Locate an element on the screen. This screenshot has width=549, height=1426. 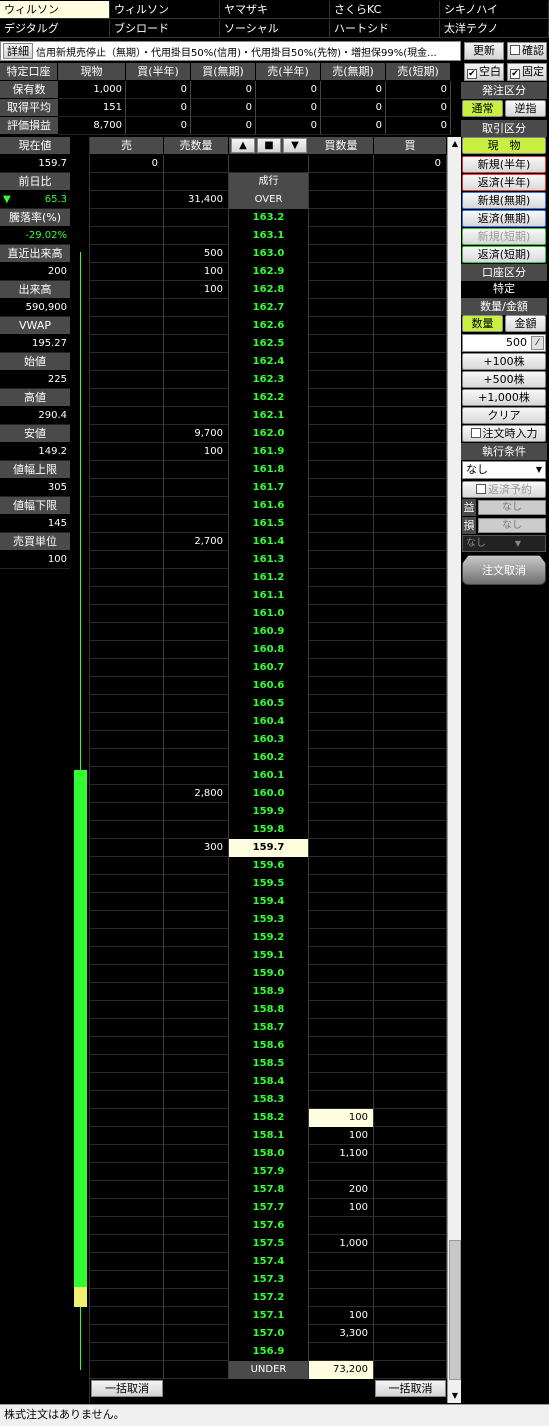
stock-tab: ソーシャル is located at coordinates (275, 29).